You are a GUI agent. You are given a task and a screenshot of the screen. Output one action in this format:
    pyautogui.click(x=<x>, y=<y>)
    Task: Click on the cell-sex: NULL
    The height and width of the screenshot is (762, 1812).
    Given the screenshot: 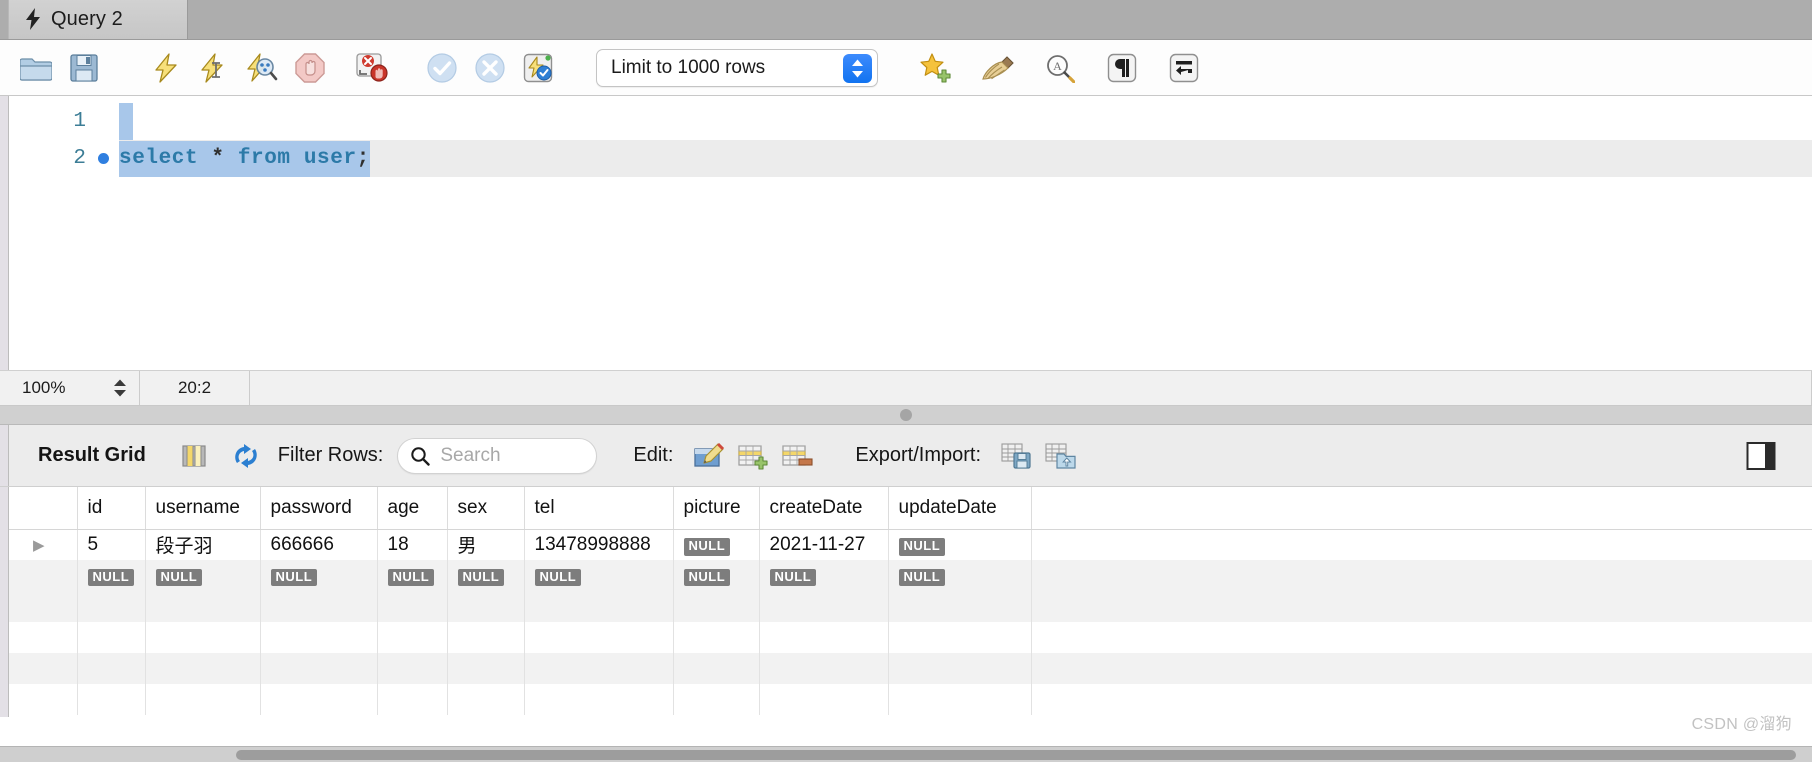 What is the action you would take?
    pyautogui.click(x=486, y=575)
    